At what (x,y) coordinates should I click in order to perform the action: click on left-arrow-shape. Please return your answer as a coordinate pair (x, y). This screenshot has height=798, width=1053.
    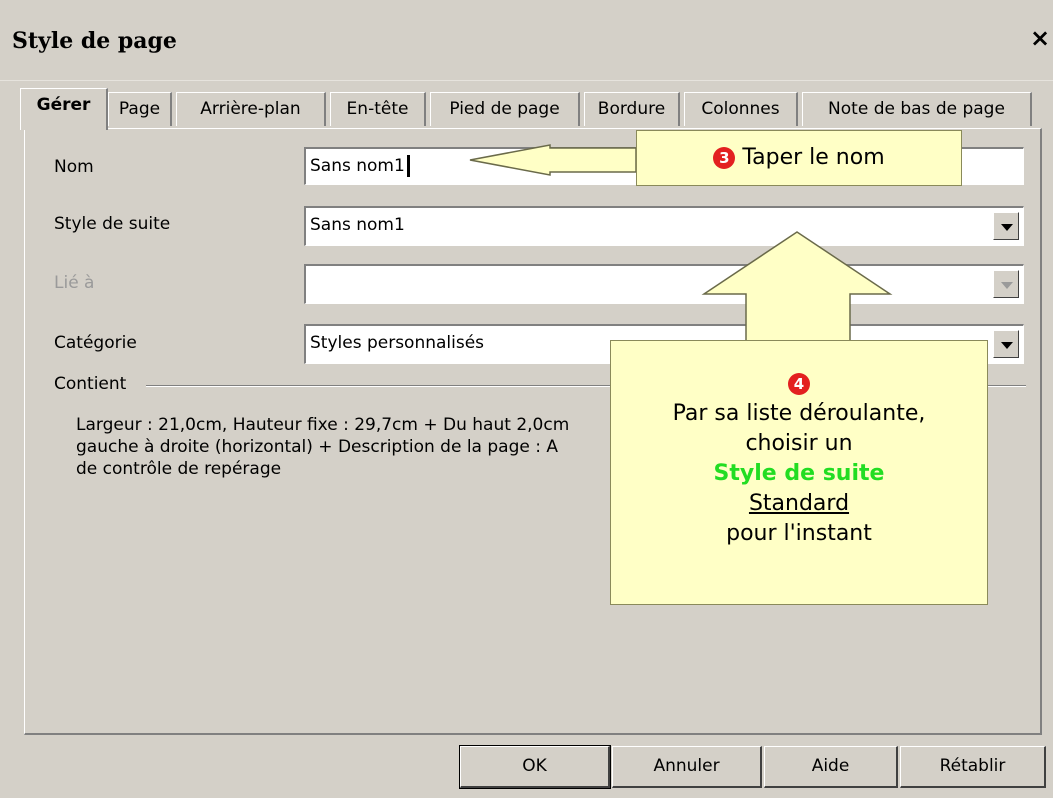
    Looking at the image, I should click on (553, 160).